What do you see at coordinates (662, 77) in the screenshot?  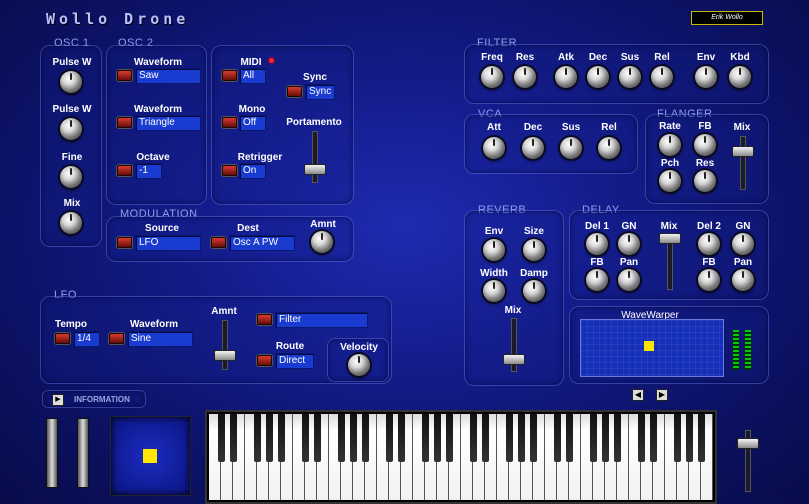 I see `filter-rel-knob` at bounding box center [662, 77].